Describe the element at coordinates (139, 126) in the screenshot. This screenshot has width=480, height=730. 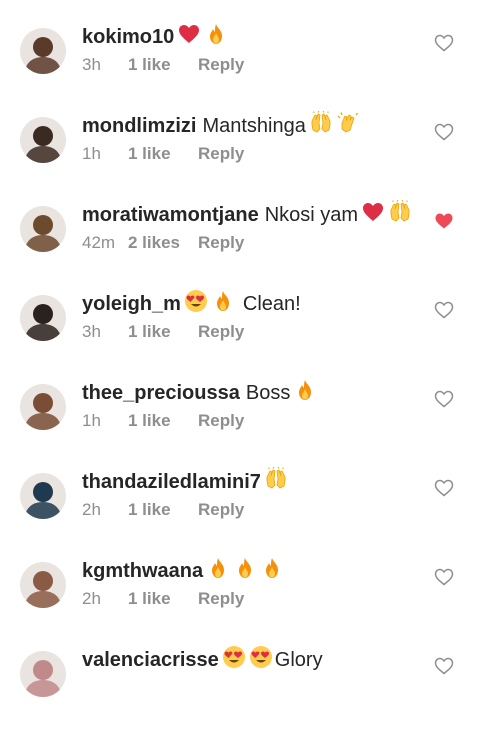
I see `comment-username: mondlimzizi` at that location.